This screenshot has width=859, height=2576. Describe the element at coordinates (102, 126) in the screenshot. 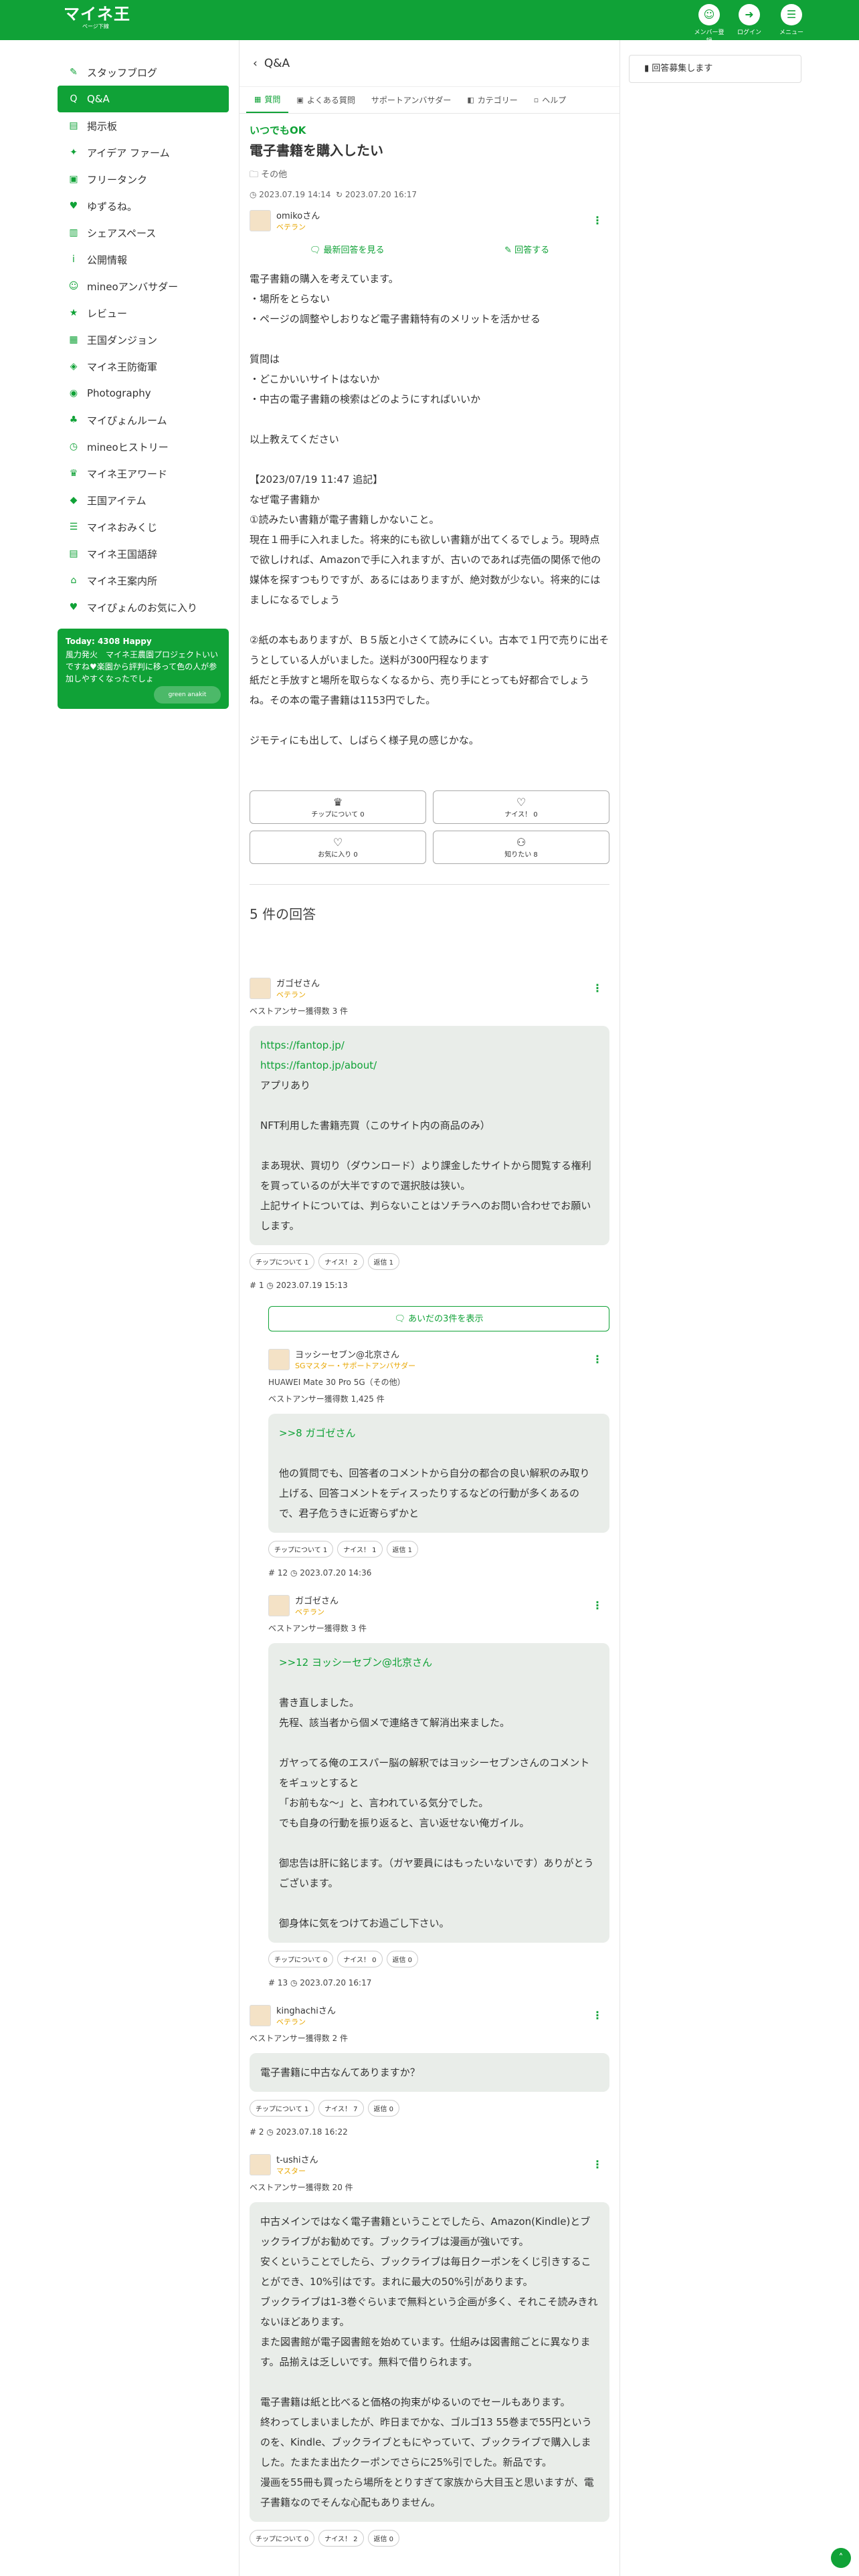

I see `sidebar-item-label: 掲示板` at that location.